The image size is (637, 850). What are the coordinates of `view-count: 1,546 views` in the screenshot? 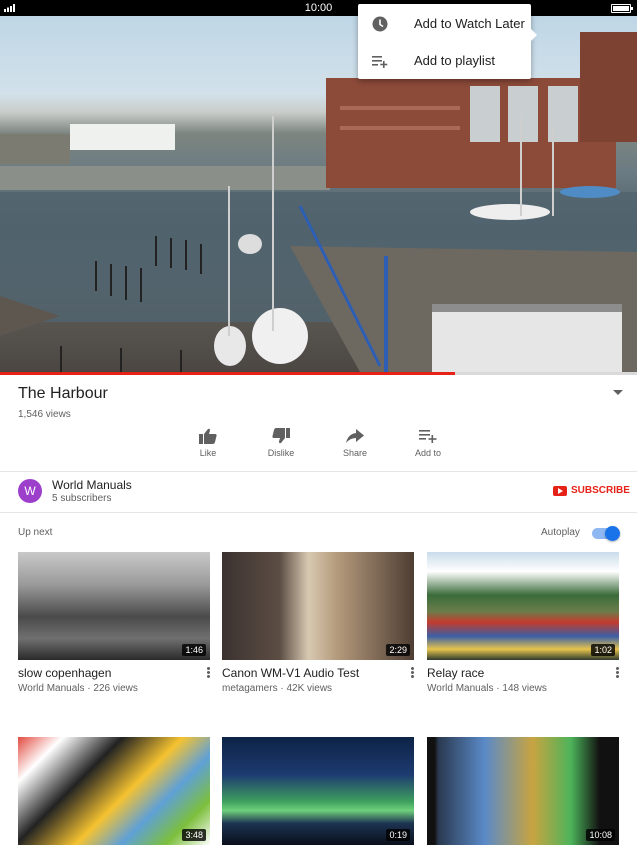 It's located at (44, 414).